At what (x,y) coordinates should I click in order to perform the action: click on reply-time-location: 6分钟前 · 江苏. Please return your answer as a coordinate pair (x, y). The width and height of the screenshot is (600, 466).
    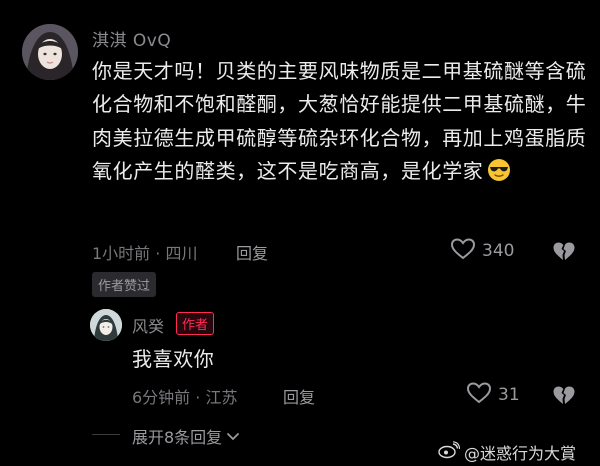
    Looking at the image, I should click on (185, 397).